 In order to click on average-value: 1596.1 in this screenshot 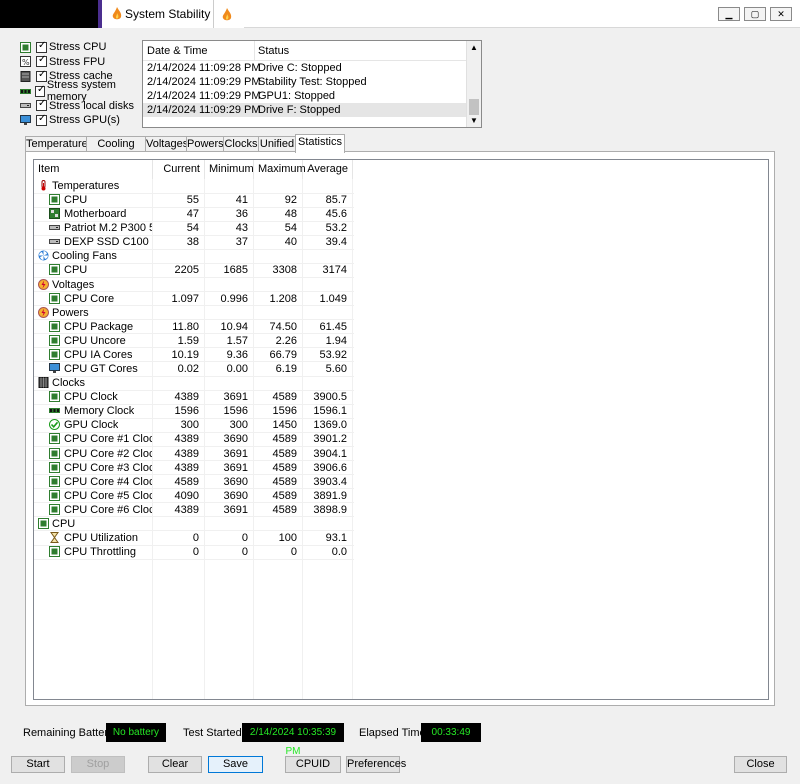, I will do `click(330, 411)`.